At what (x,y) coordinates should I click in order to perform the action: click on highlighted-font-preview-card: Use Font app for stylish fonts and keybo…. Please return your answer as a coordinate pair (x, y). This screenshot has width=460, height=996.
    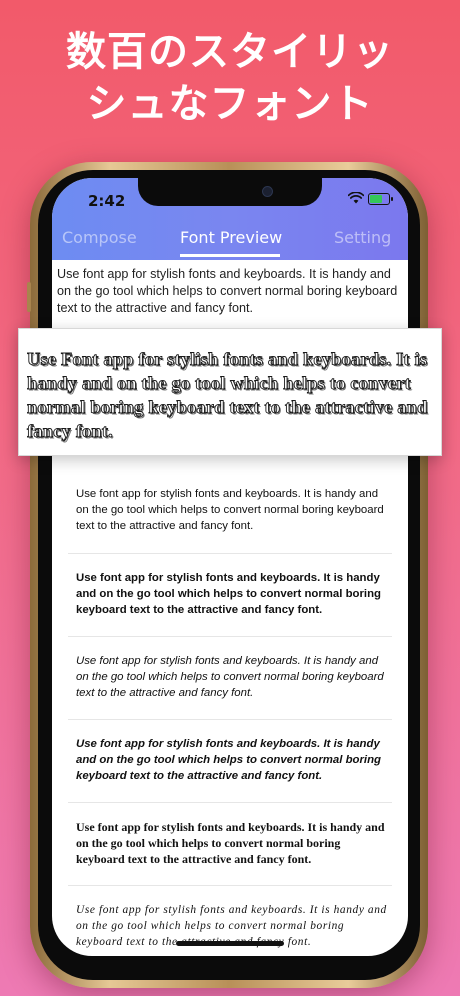
    Looking at the image, I should click on (230, 392).